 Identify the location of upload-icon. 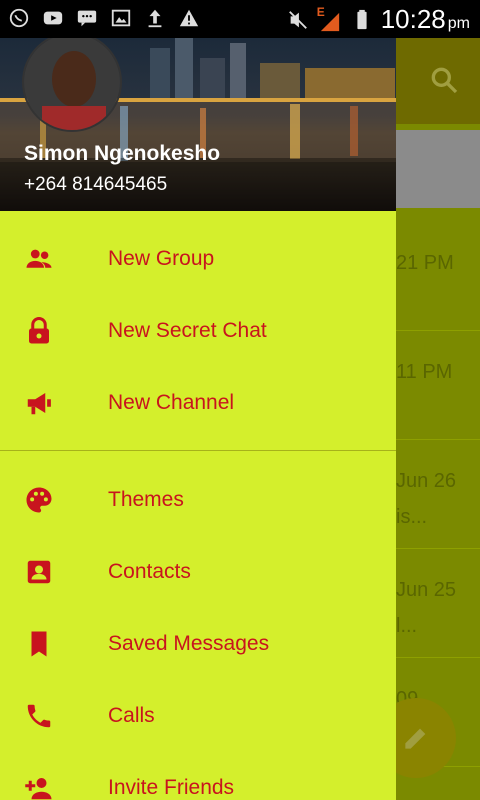
(155, 18).